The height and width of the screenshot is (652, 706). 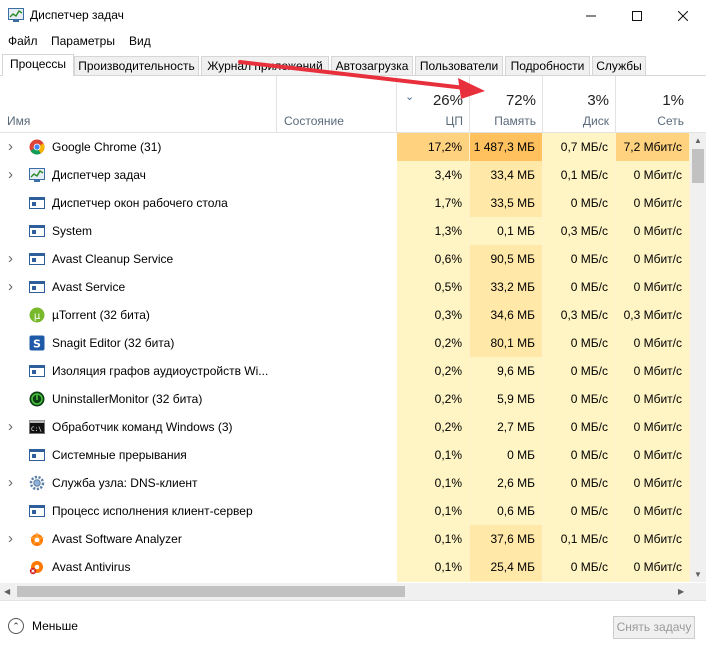 I want to click on scroll-left-arrow-icon: ◀, so click(x=7, y=591).